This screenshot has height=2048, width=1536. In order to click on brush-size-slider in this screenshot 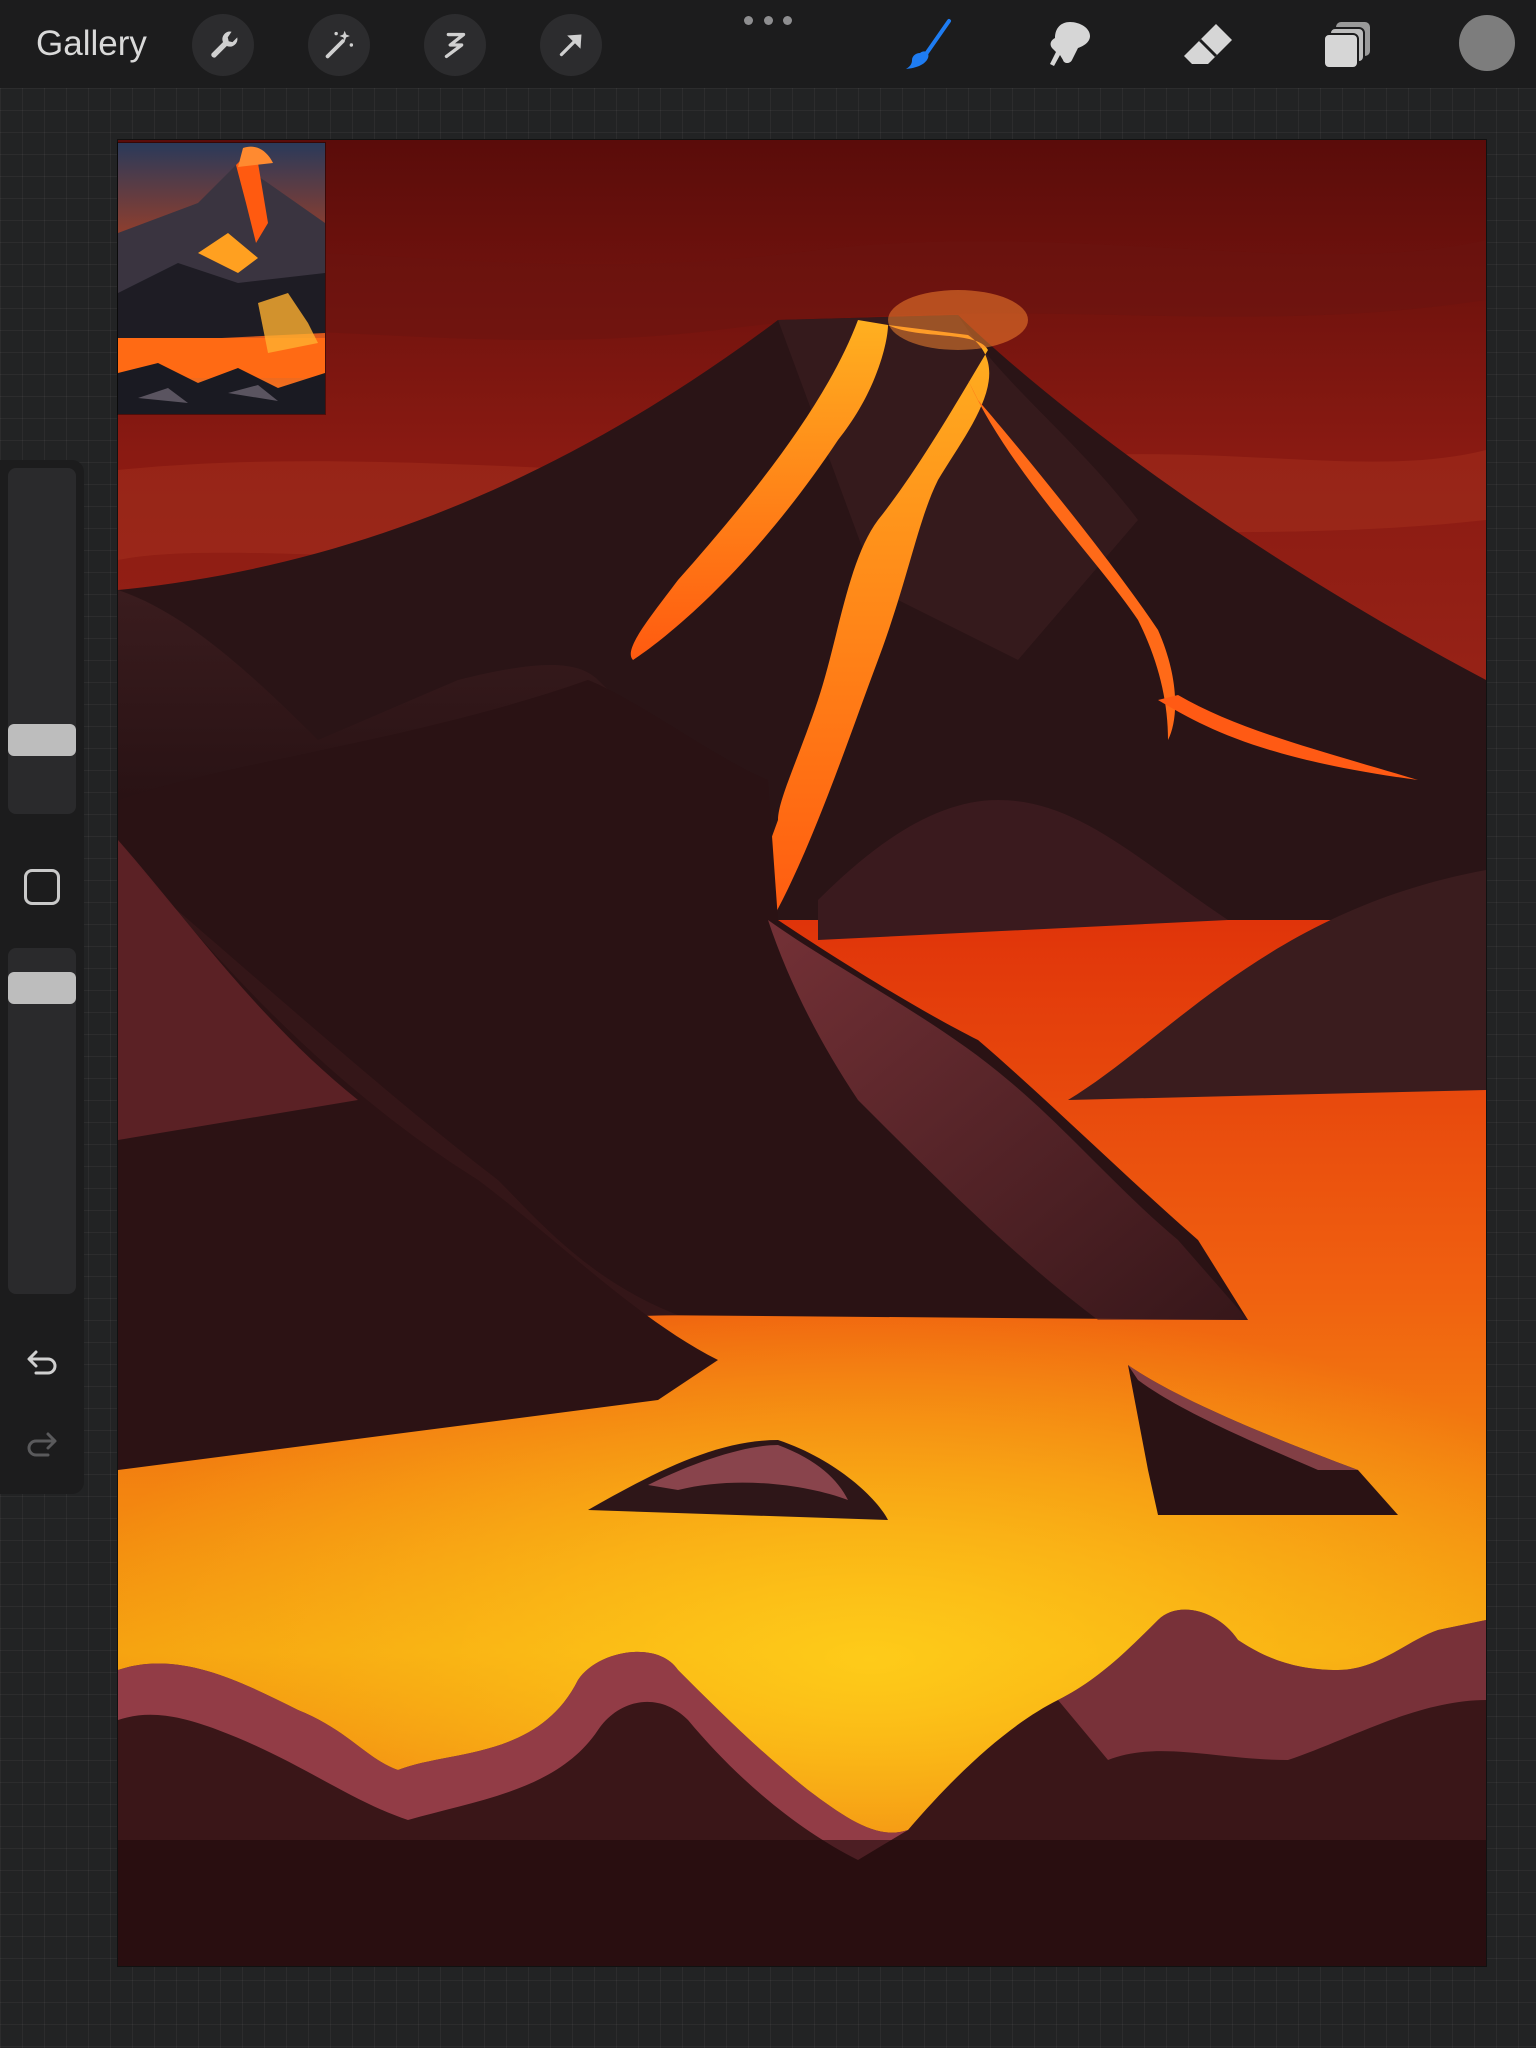, I will do `click(42, 641)`.